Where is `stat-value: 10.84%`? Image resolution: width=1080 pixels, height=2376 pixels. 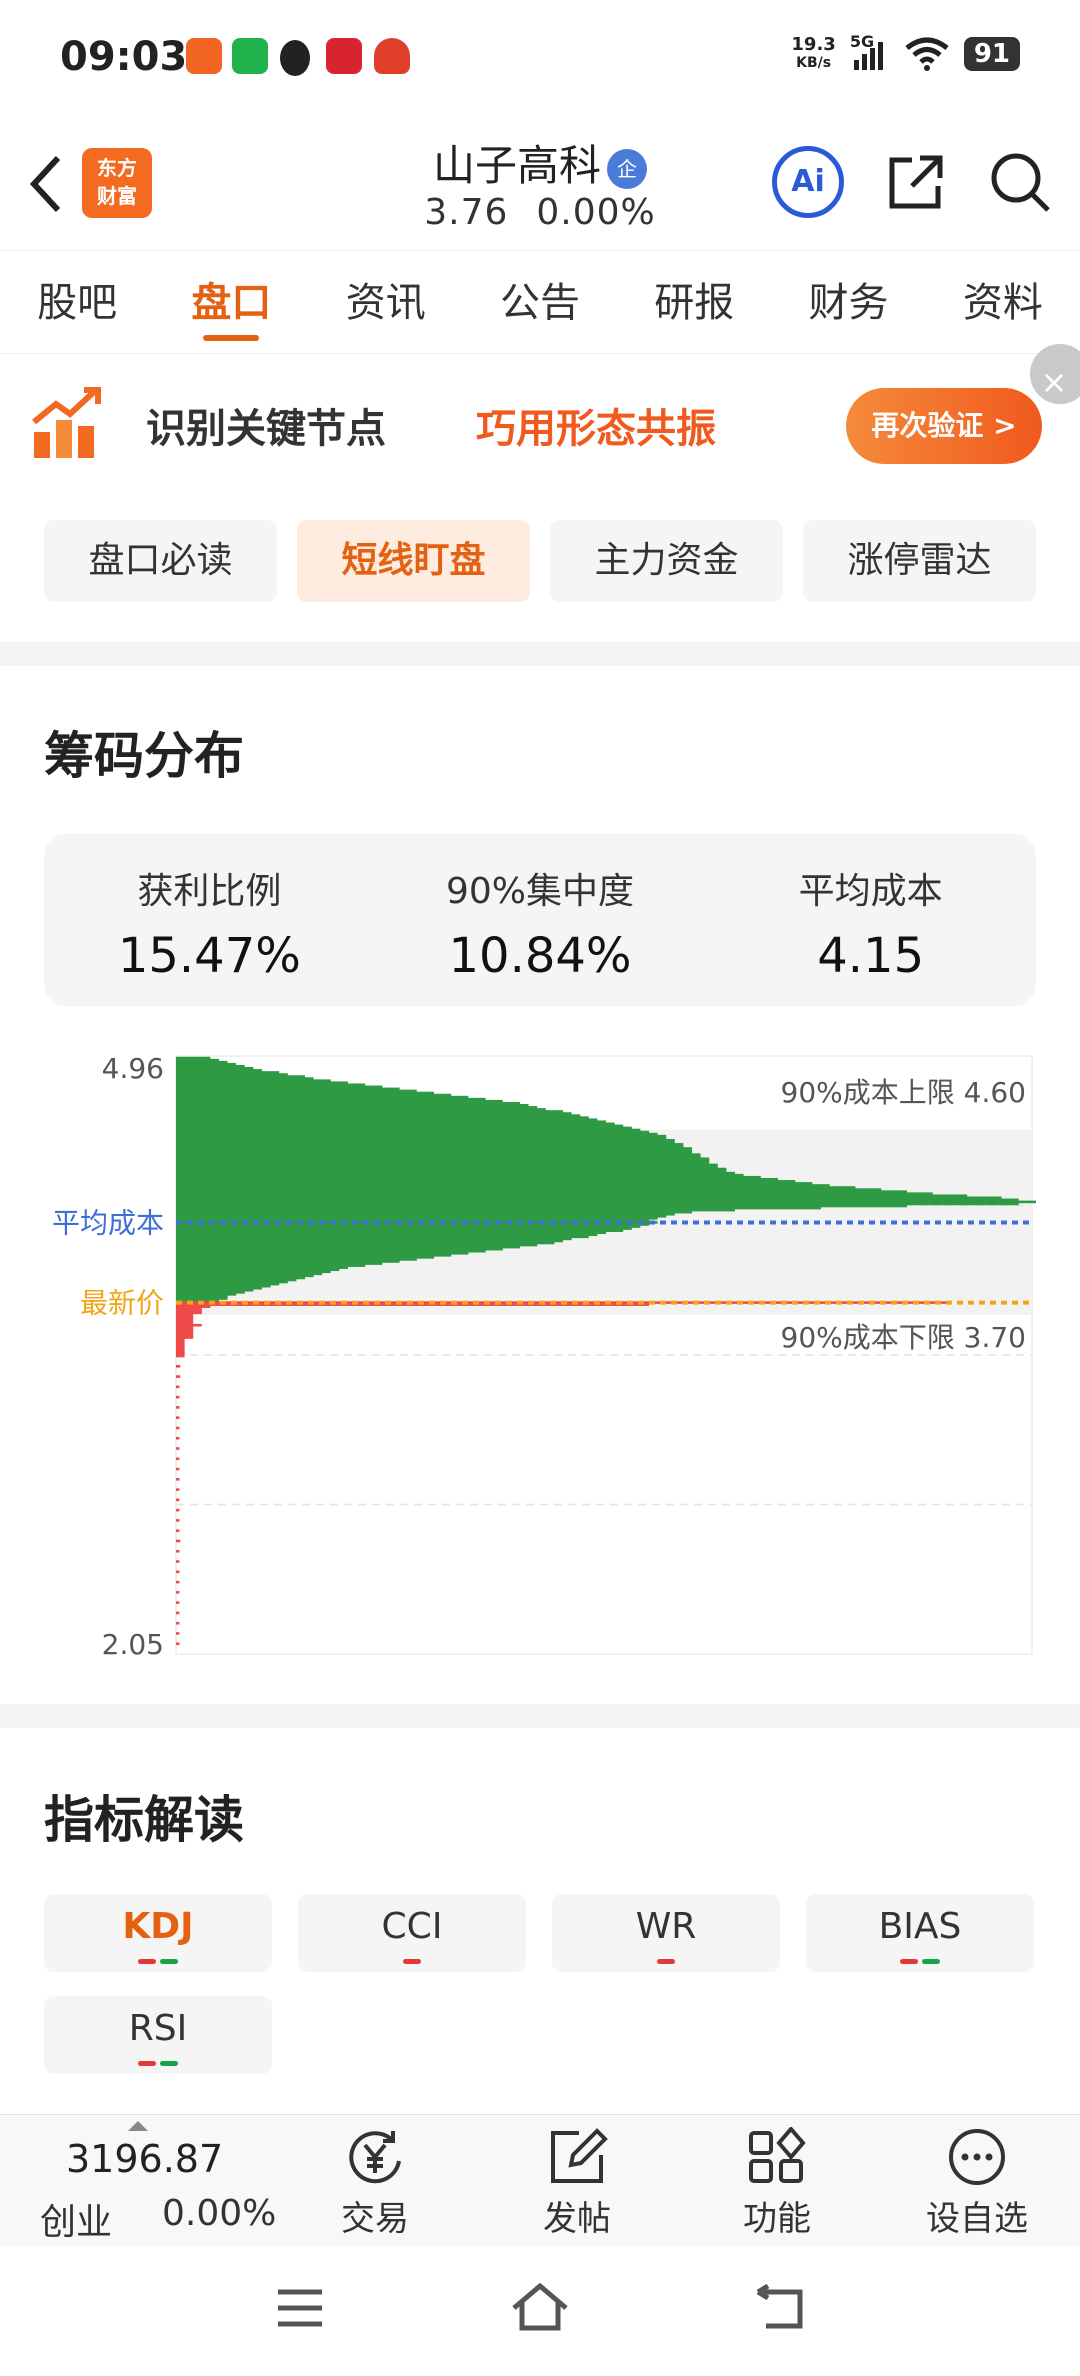 stat-value: 10.84% is located at coordinates (540, 956).